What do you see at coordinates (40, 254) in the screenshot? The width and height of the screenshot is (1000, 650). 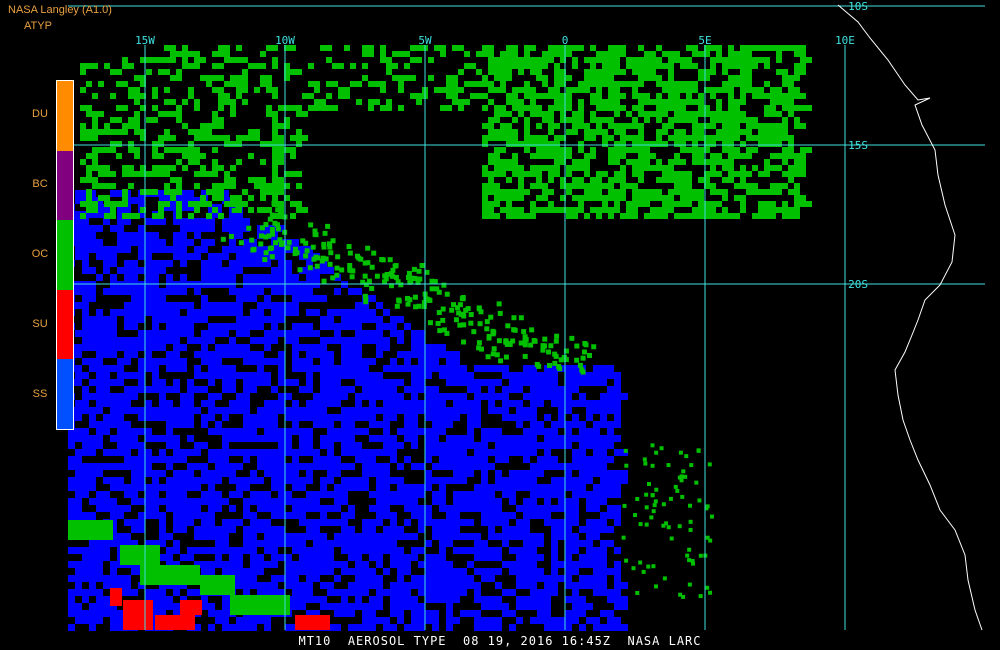 I see `legend-label-oc: OC` at bounding box center [40, 254].